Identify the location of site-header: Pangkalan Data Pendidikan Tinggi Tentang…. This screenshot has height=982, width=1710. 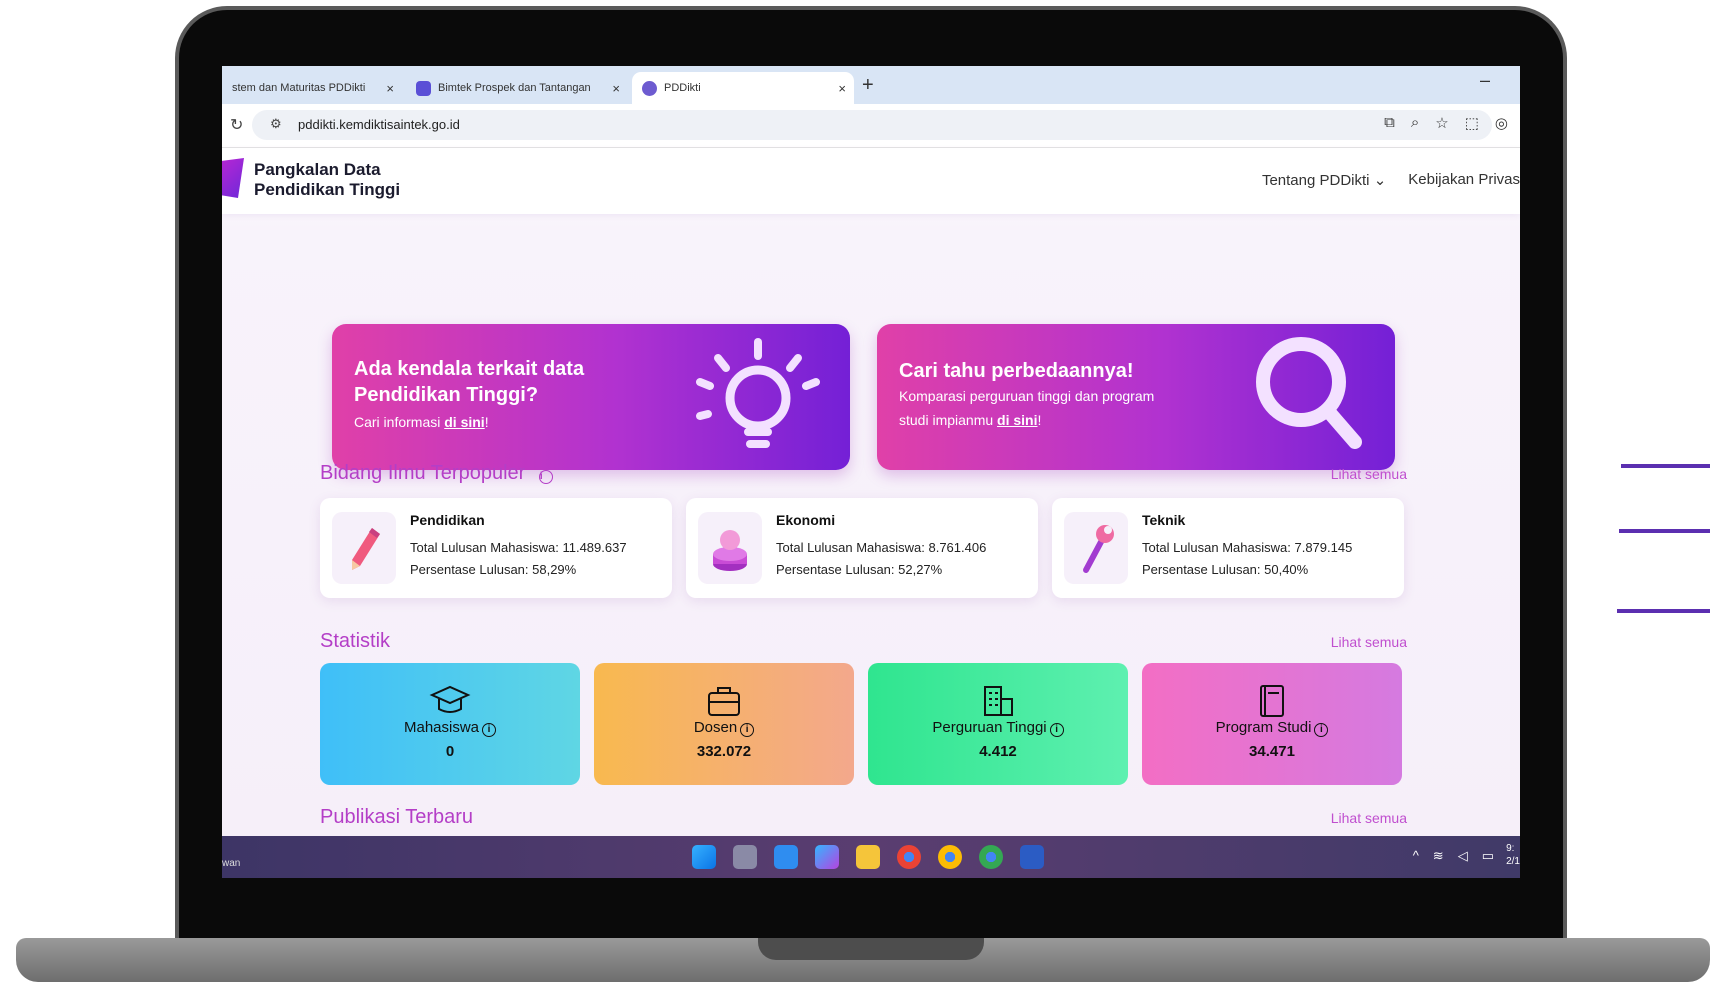
(871, 181).